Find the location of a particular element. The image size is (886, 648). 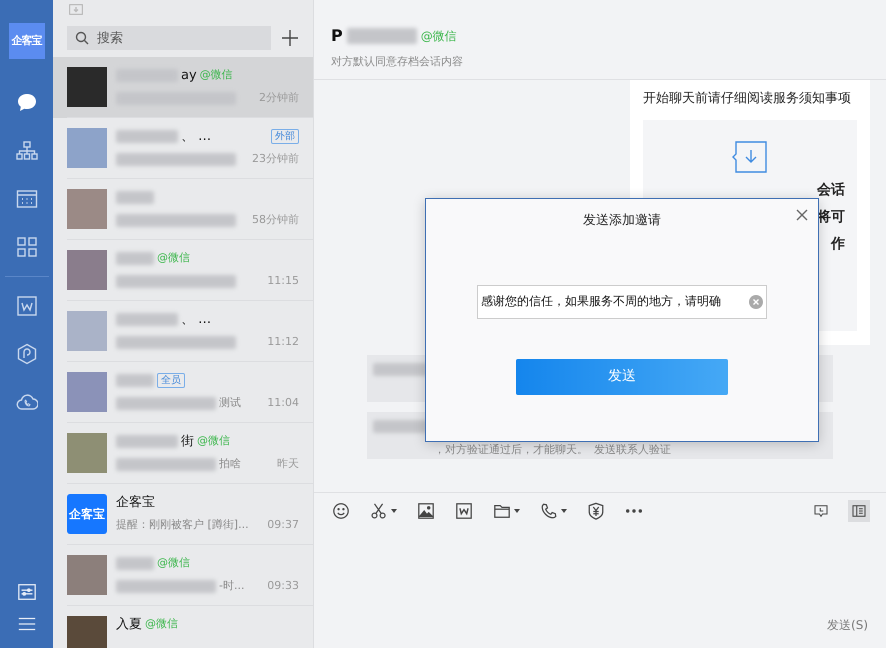

message-time: 58分钟前 is located at coordinates (275, 220).